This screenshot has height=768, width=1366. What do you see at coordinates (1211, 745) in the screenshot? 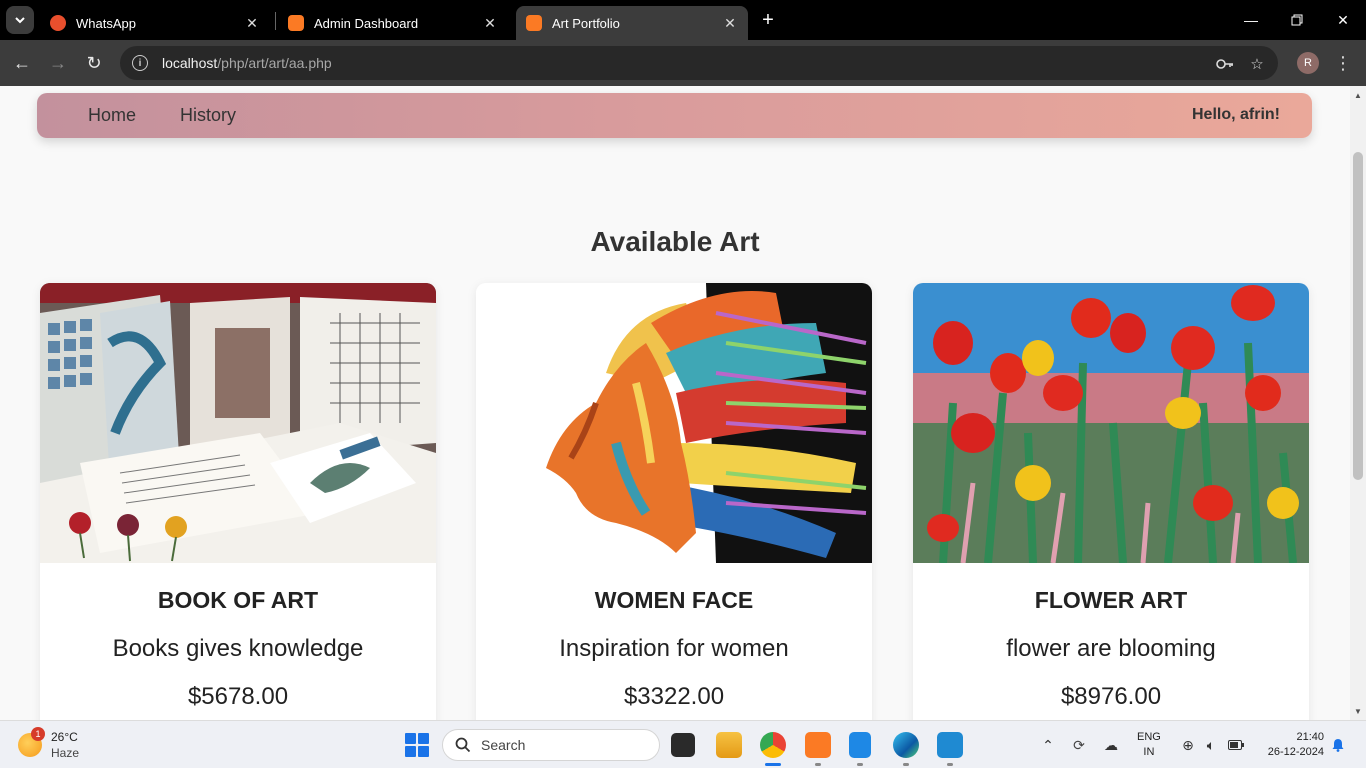
I see `volume-icon: 🔈︎` at bounding box center [1211, 745].